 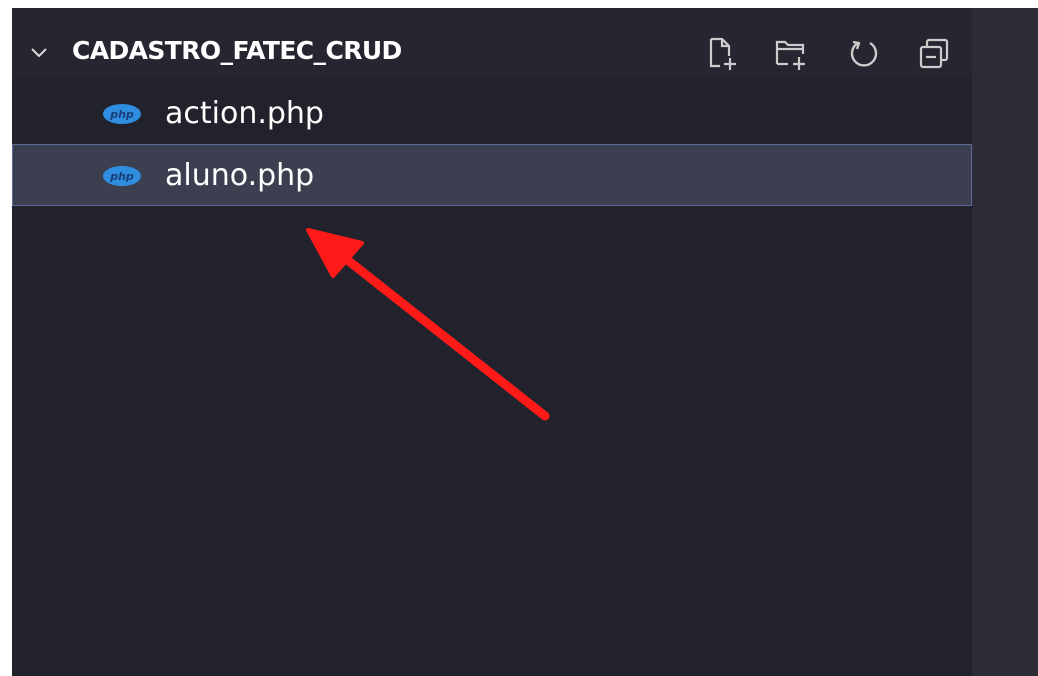 I want to click on collapse-all-button, so click(x=932, y=54).